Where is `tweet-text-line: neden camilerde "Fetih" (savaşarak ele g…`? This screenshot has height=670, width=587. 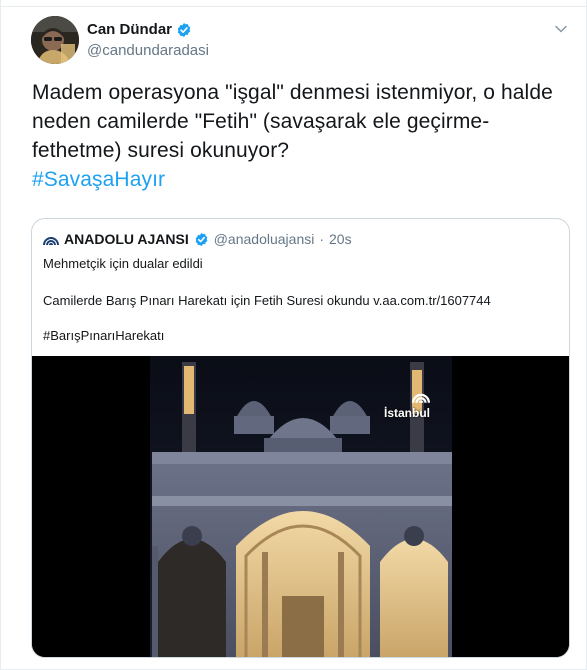
tweet-text-line: neden camilerde "Fetih" (savaşarak ele g… is located at coordinates (261, 121).